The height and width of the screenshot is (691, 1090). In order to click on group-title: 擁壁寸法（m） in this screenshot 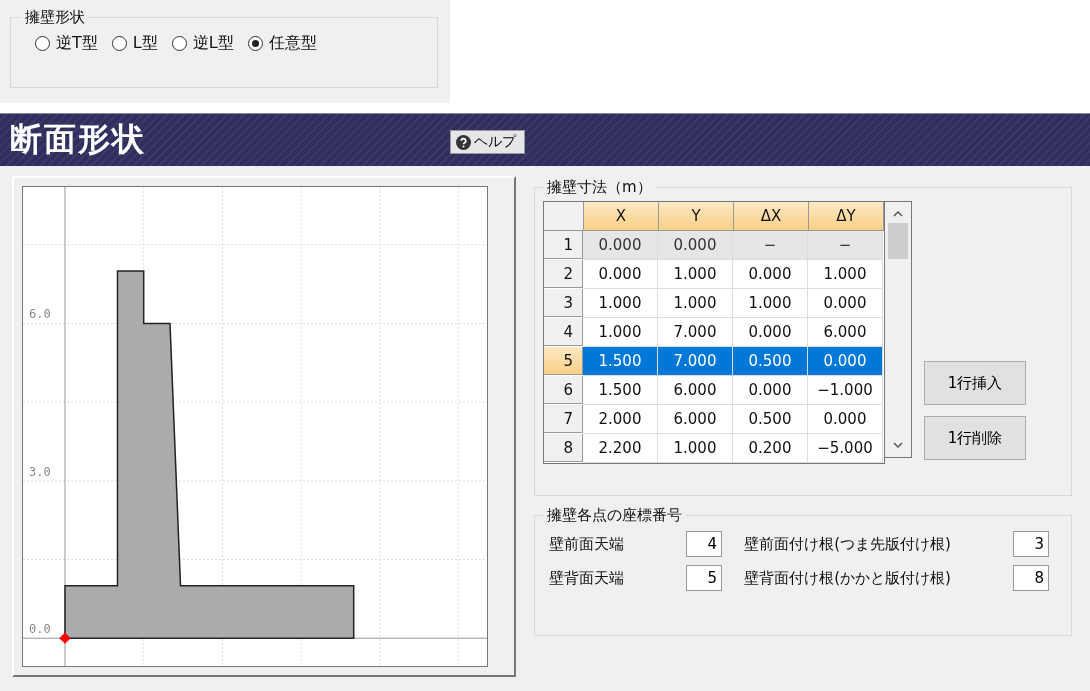, I will do `click(599, 187)`.